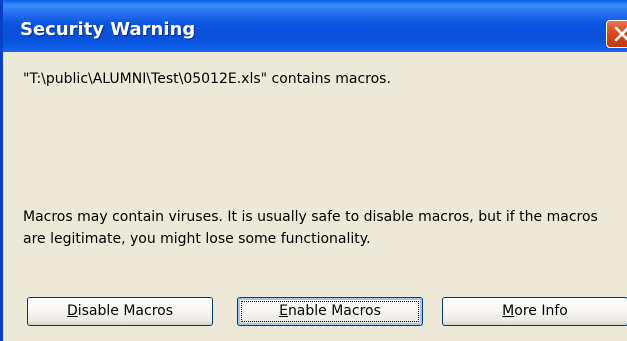 This screenshot has height=341, width=627. I want to click on more-info-accelerator: M, so click(508, 311).